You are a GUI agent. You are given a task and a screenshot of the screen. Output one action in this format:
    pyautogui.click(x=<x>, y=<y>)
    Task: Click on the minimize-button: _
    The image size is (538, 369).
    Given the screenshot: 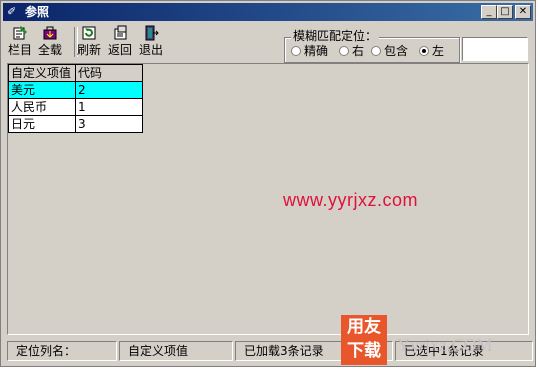 What is the action you would take?
    pyautogui.click(x=489, y=12)
    